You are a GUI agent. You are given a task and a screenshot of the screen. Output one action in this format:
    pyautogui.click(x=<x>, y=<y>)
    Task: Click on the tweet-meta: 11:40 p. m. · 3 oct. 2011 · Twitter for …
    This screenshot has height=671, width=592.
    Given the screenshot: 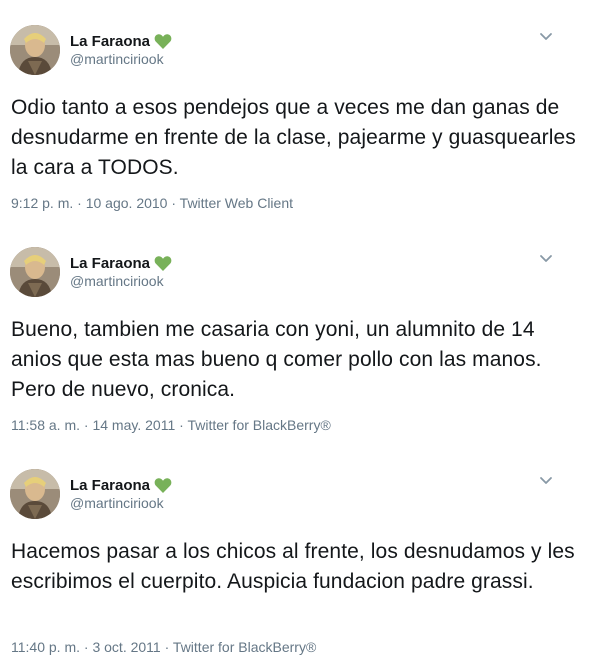 What is the action you would take?
    pyautogui.click(x=163, y=647)
    